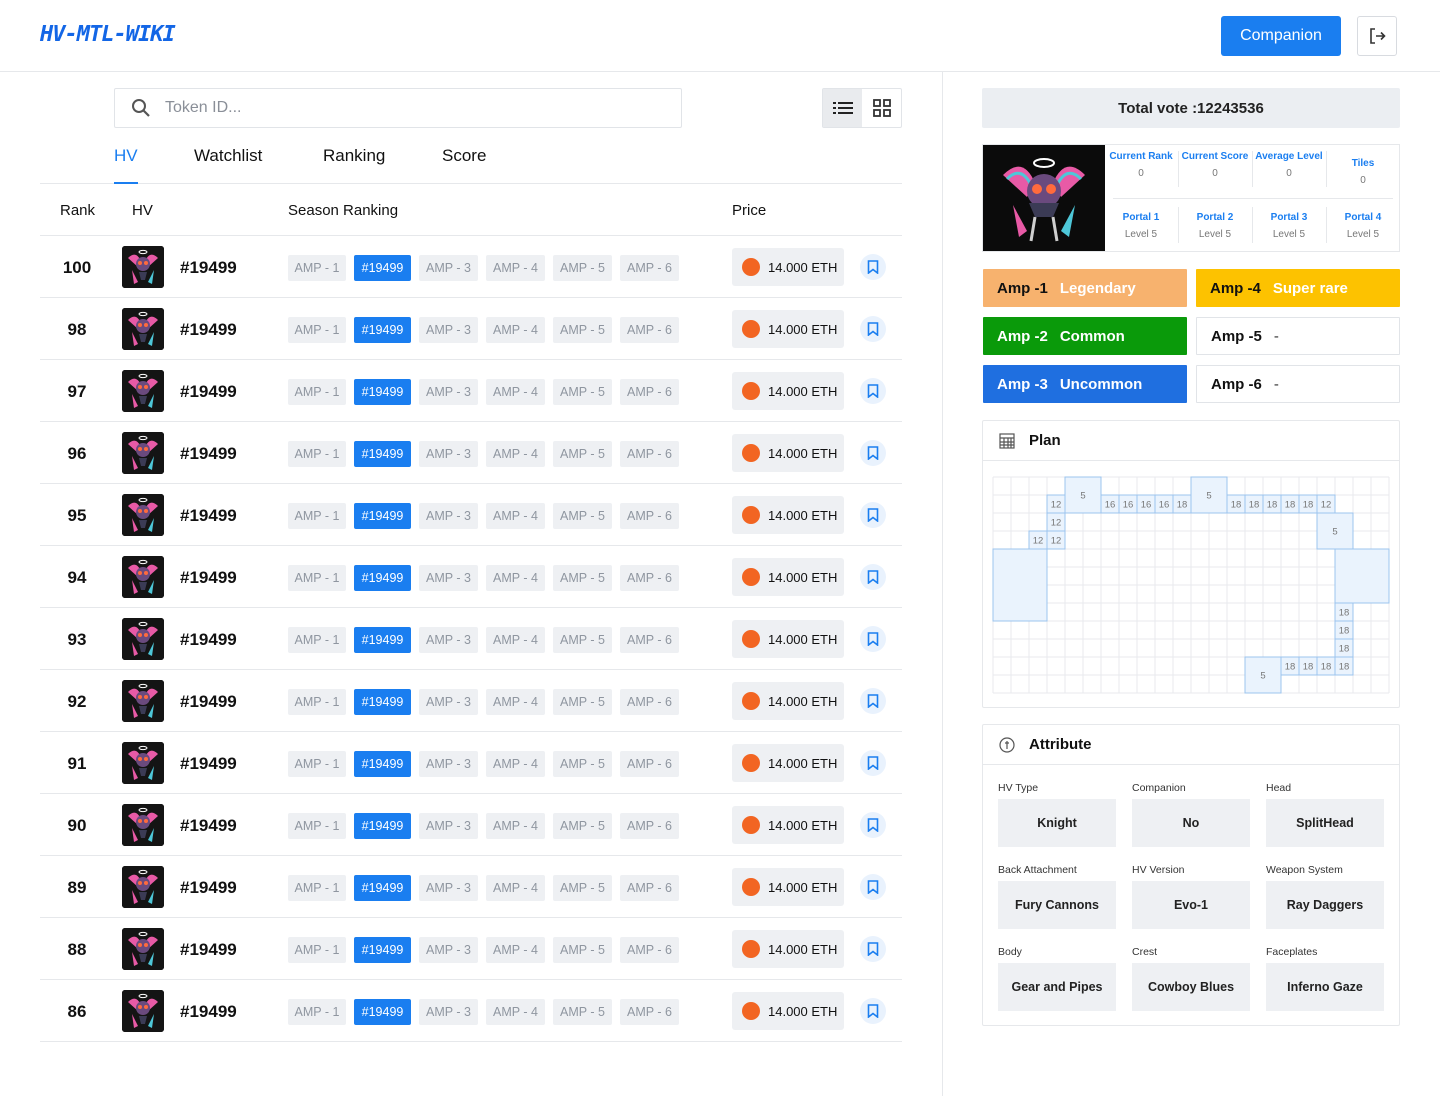 The image size is (1440, 1096). What do you see at coordinates (108, 34) in the screenshot?
I see `app-logo: HV-MTL-WIKI` at bounding box center [108, 34].